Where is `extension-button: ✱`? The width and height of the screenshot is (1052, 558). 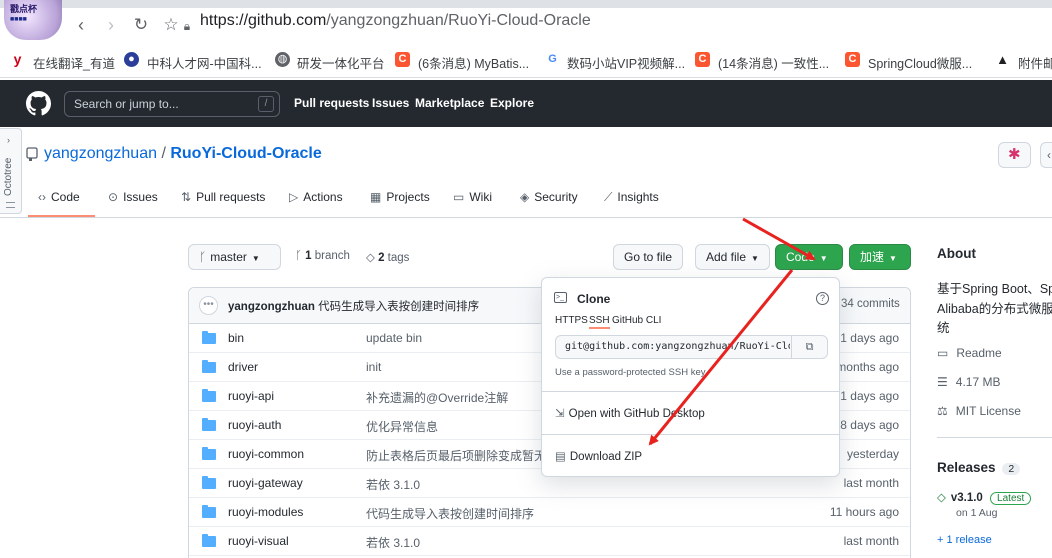
extension-button: ✱ is located at coordinates (1014, 155).